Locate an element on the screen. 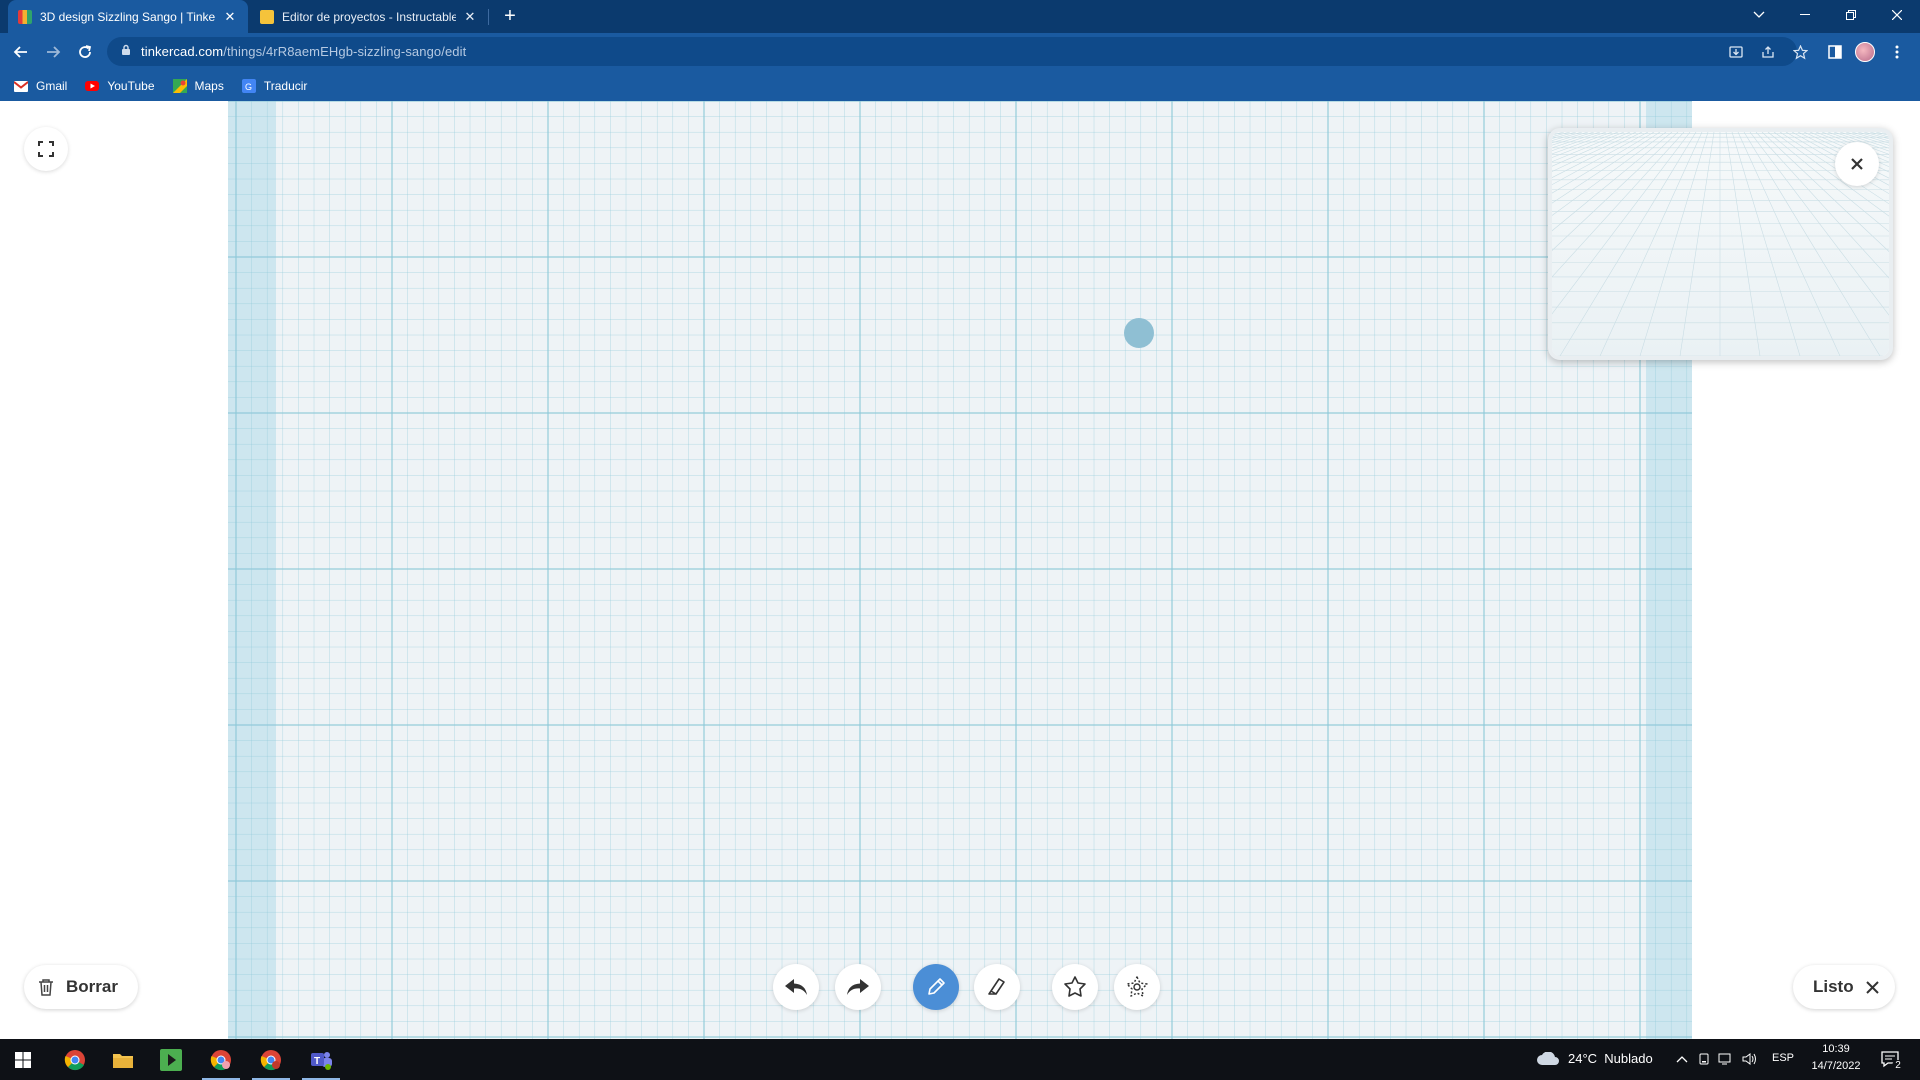 The height and width of the screenshot is (1080, 1920). redo-button is located at coordinates (858, 987).